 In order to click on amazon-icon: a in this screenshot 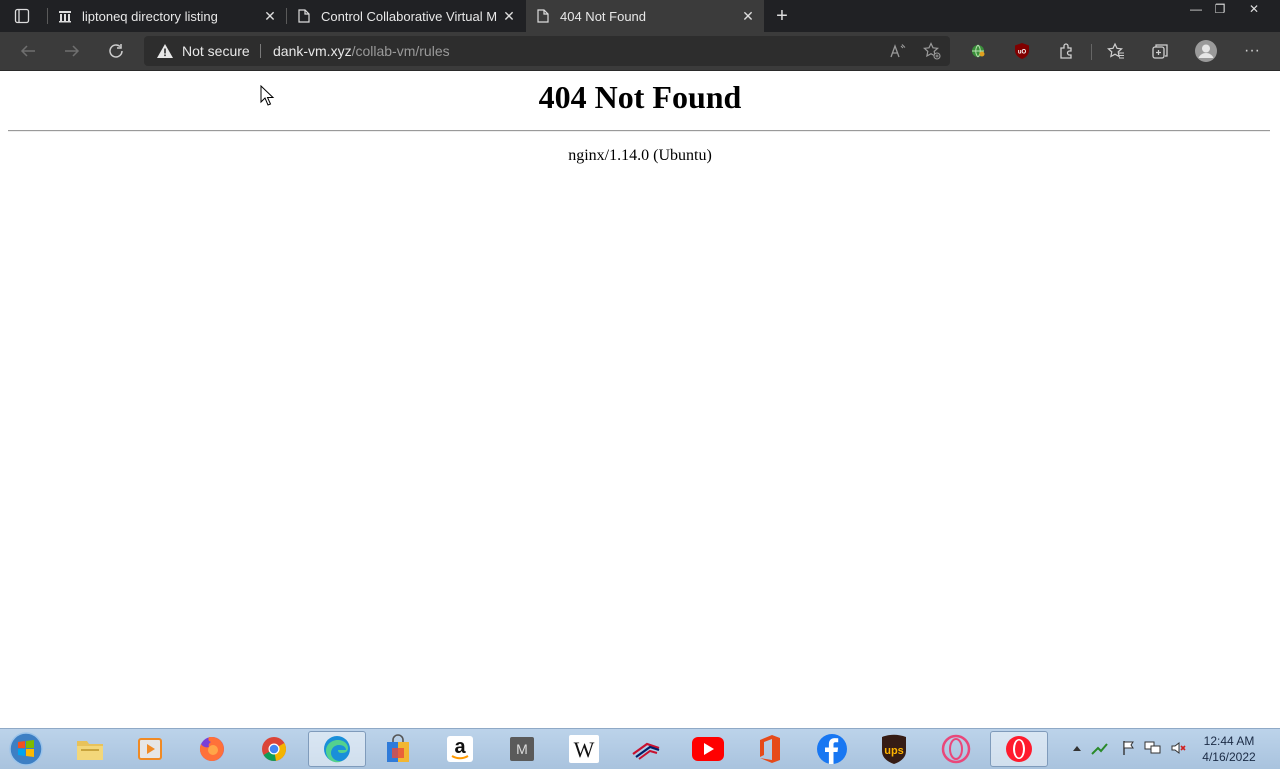, I will do `click(460, 749)`.